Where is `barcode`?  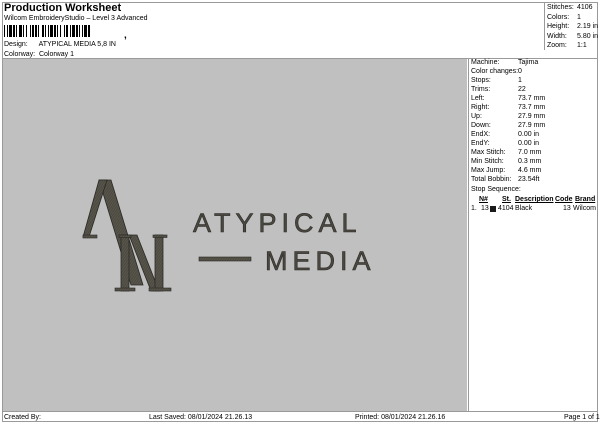
barcode is located at coordinates (83, 31).